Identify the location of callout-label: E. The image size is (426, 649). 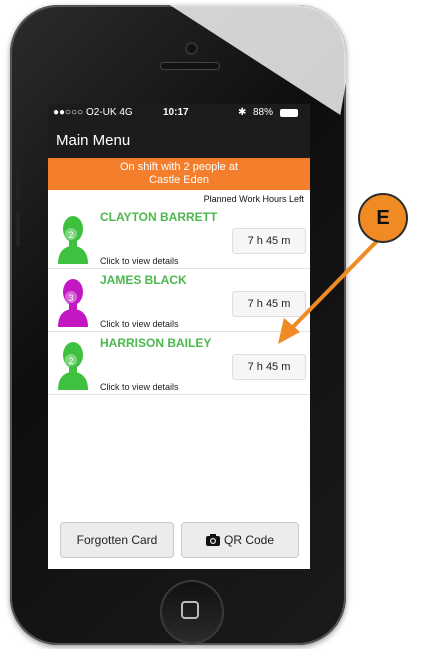
(383, 217).